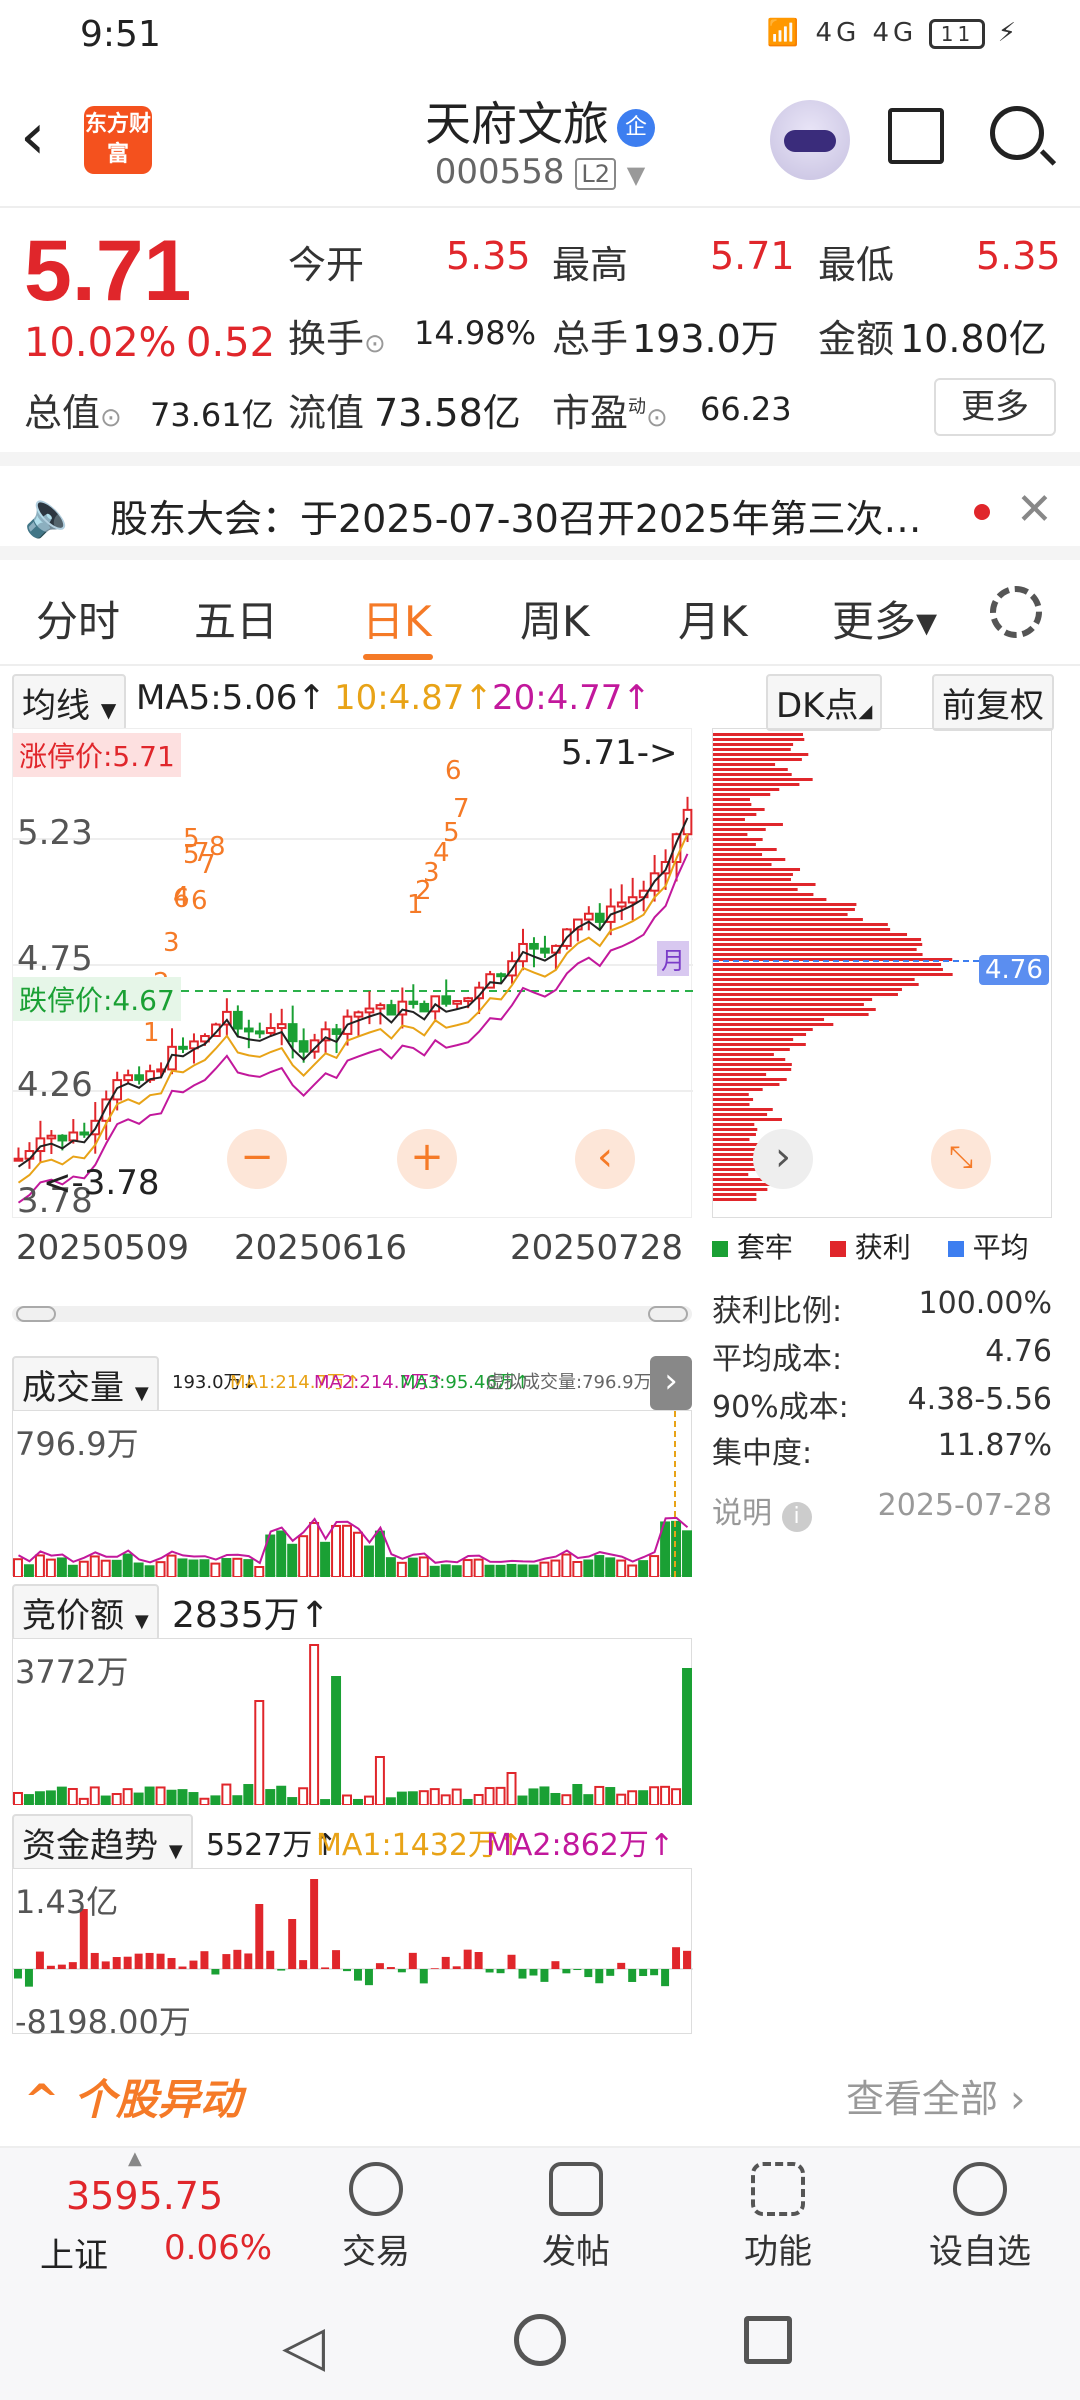  Describe the element at coordinates (778, 2214) in the screenshot. I see `nav-functions: 功能` at that location.